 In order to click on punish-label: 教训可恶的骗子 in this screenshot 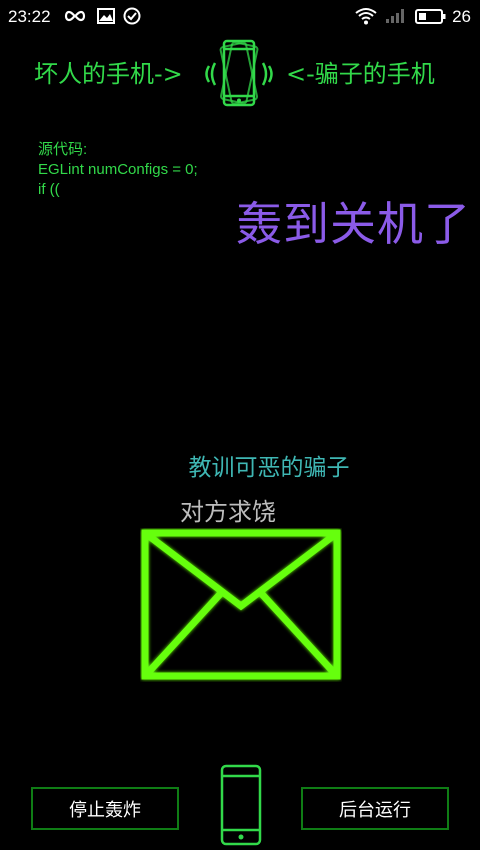, I will do `click(269, 468)`.